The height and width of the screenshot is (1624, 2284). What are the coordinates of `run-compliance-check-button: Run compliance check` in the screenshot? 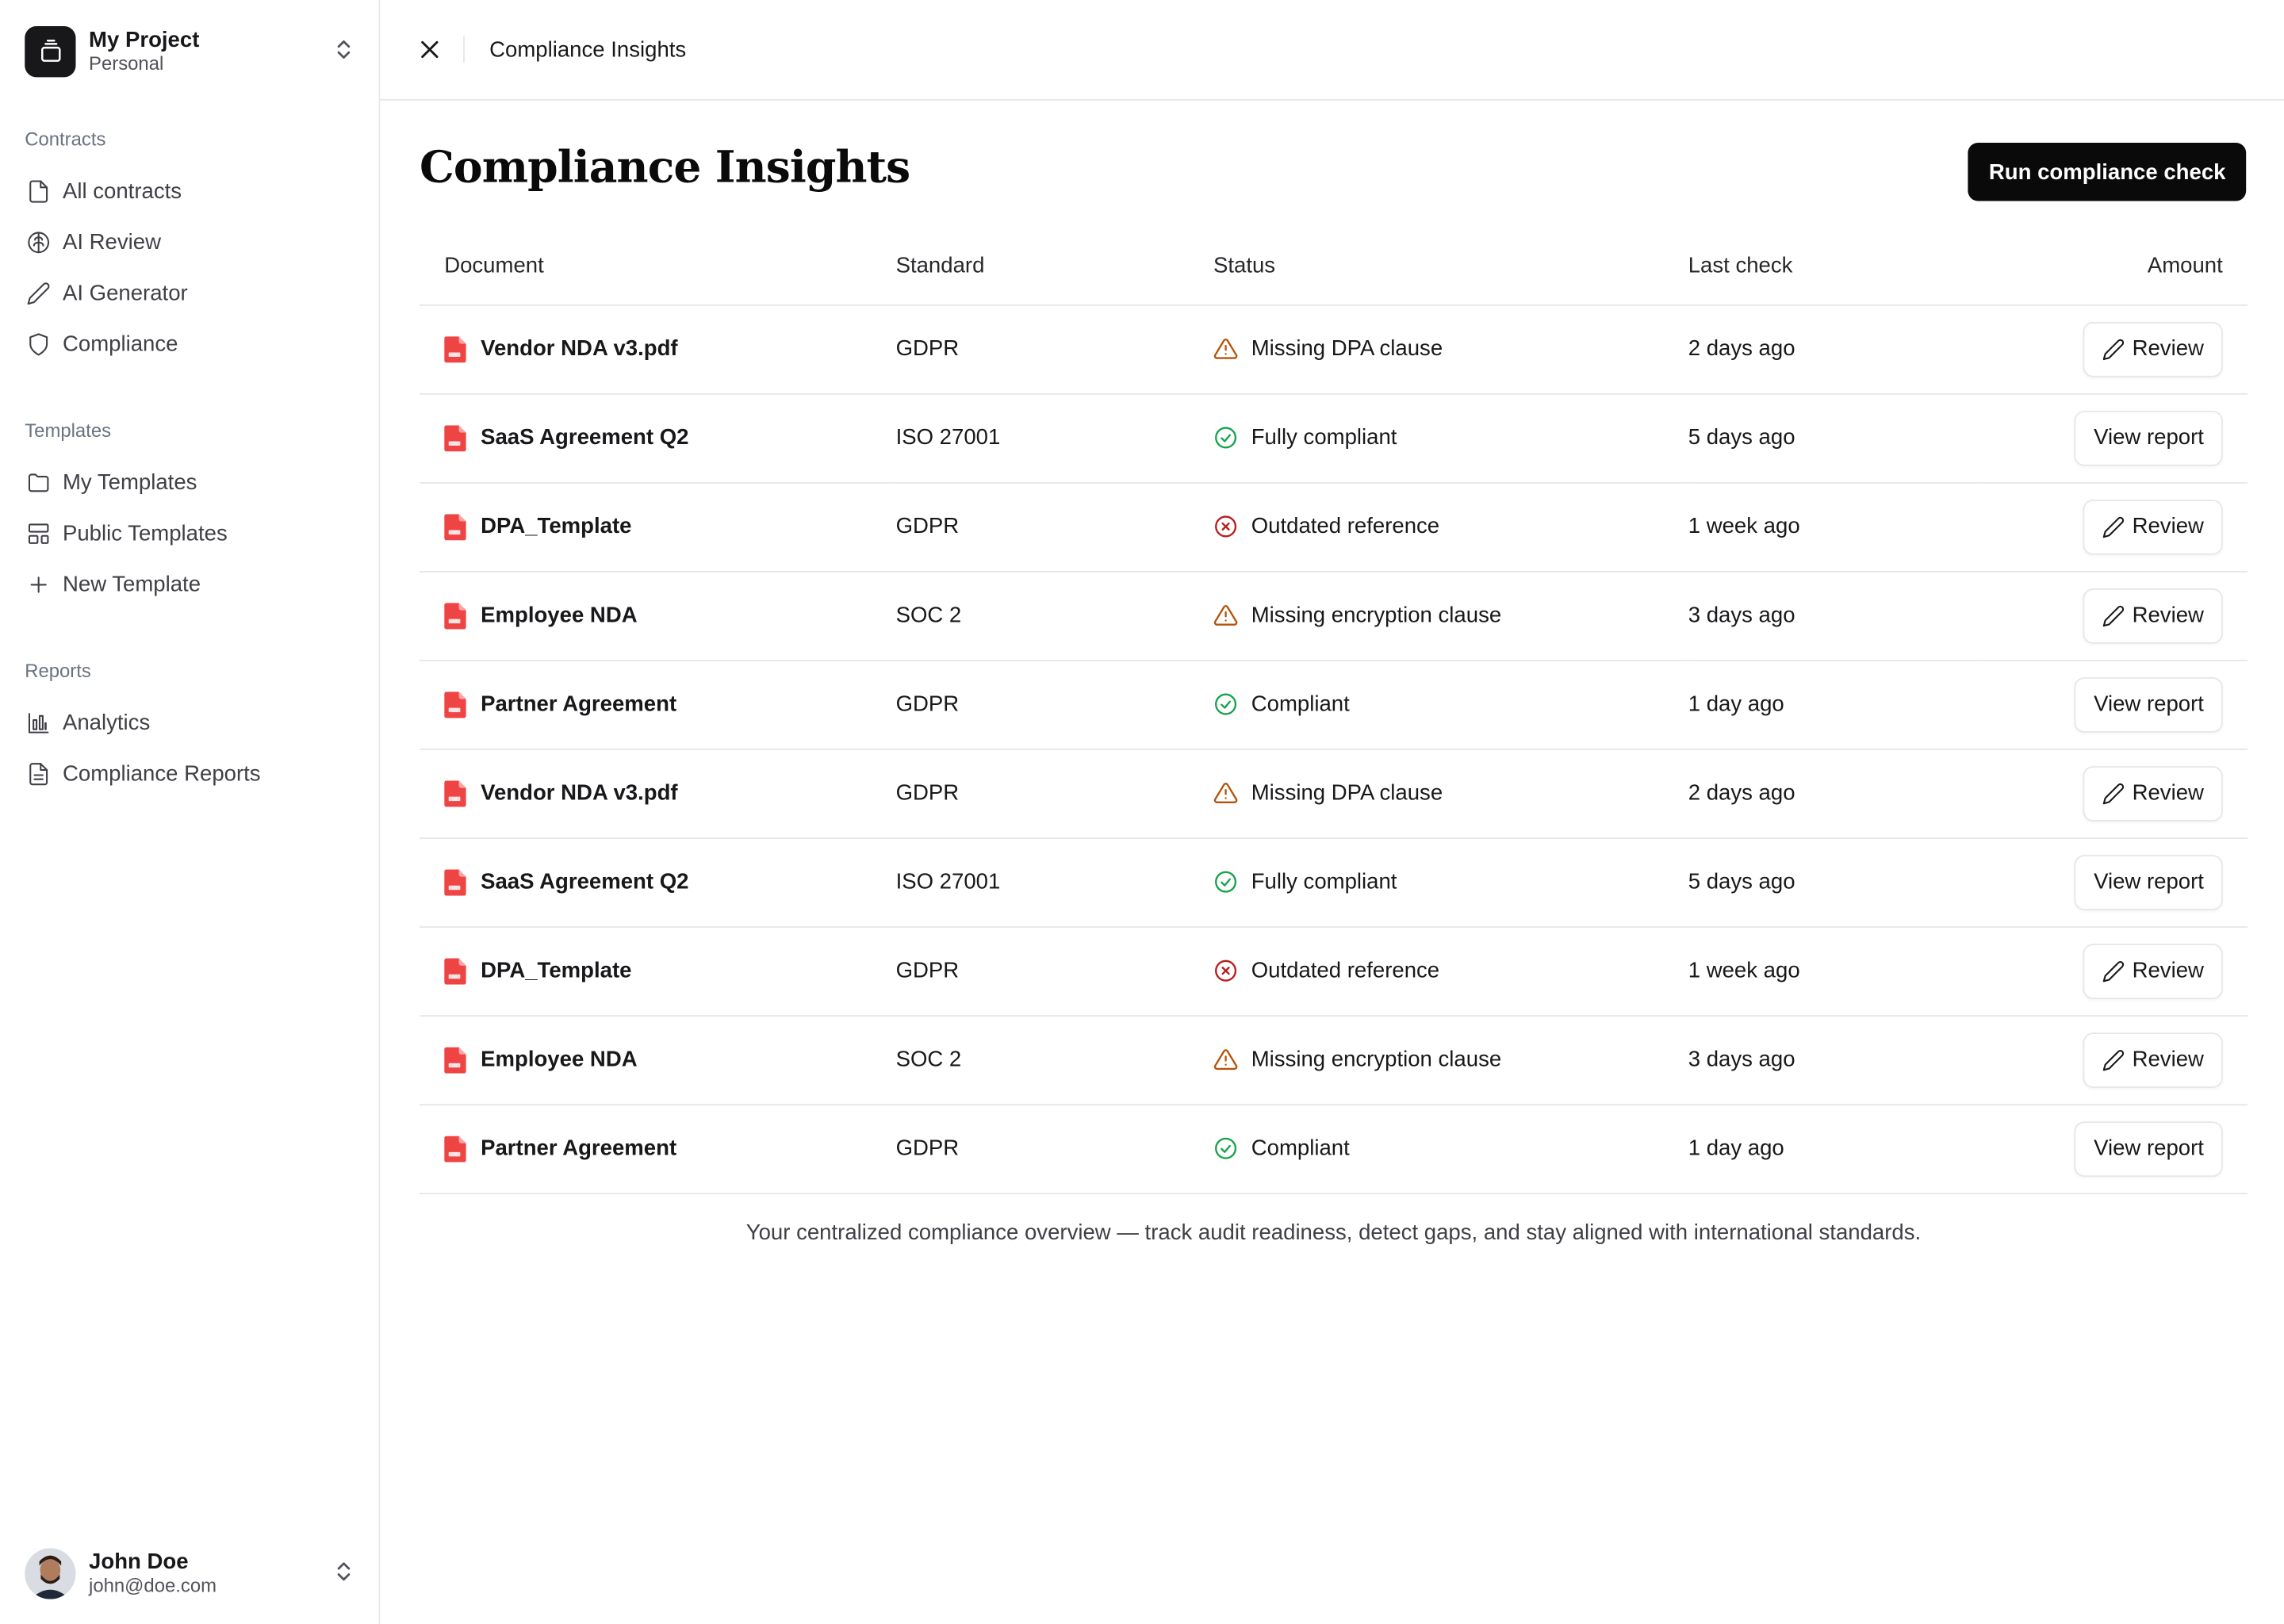 It's located at (2107, 171).